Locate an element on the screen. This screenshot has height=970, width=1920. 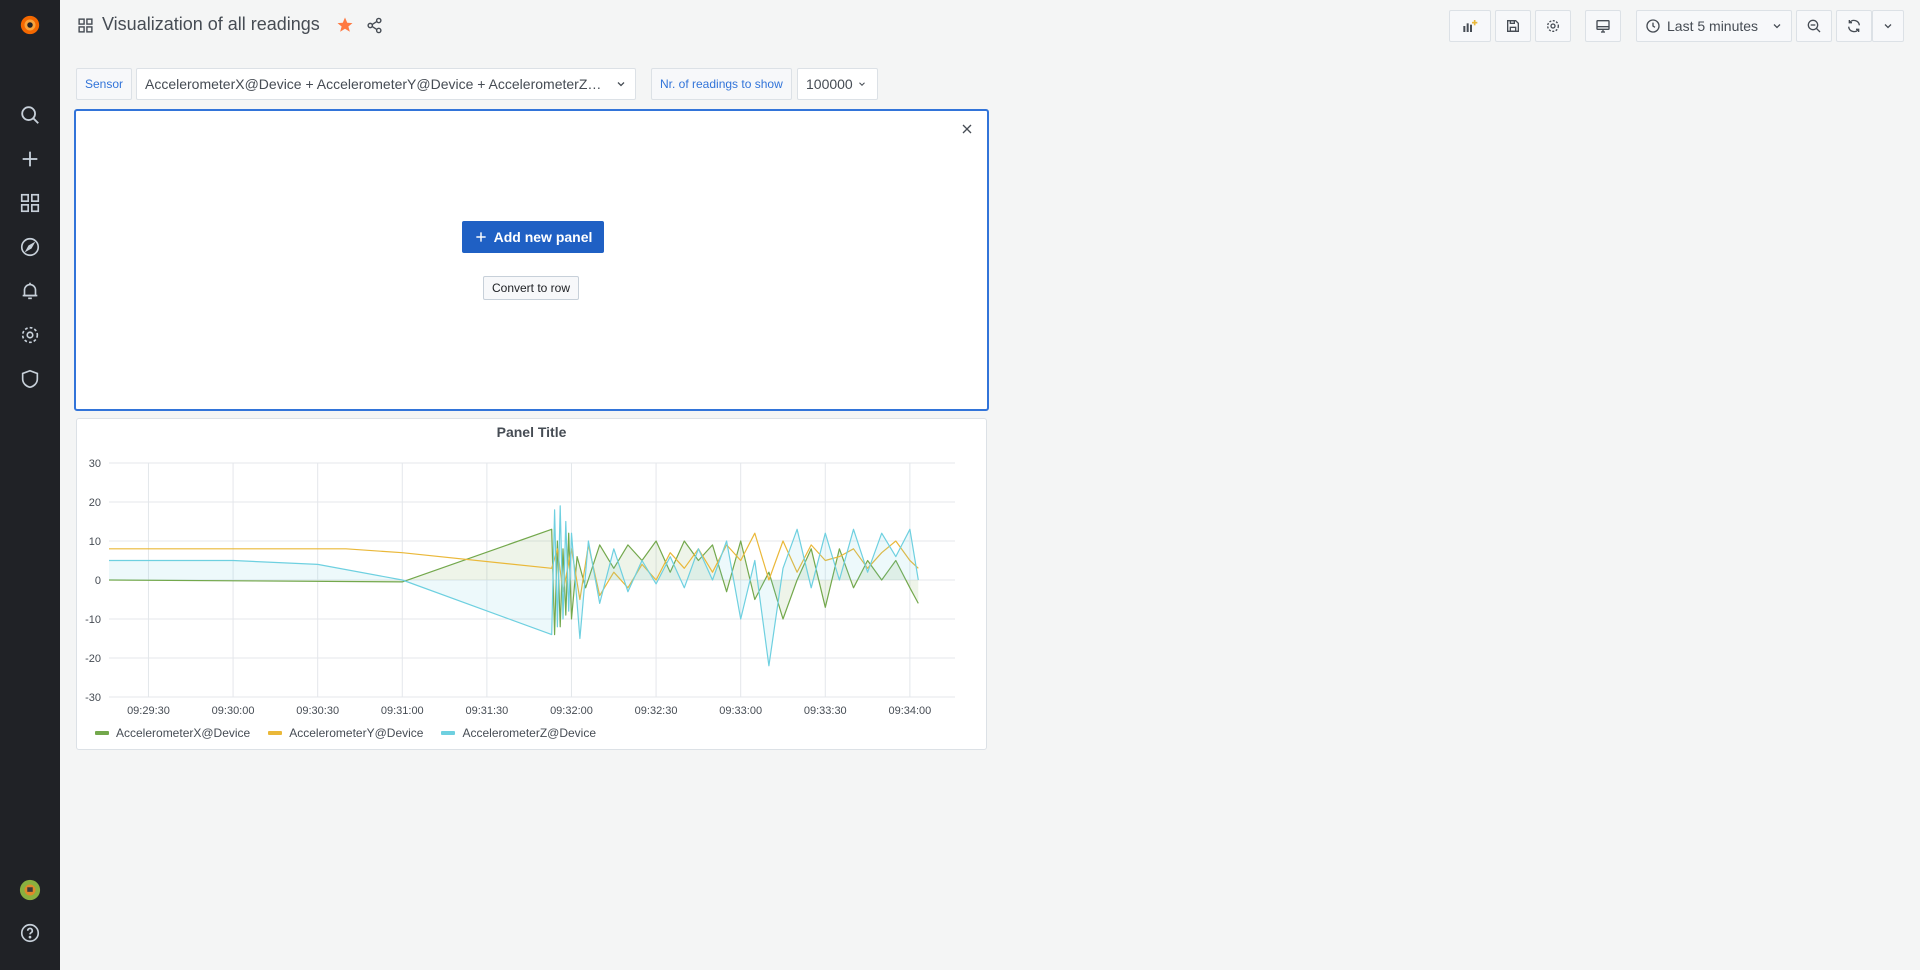
x-tick-label: 09:33:00 is located at coordinates (740, 711).